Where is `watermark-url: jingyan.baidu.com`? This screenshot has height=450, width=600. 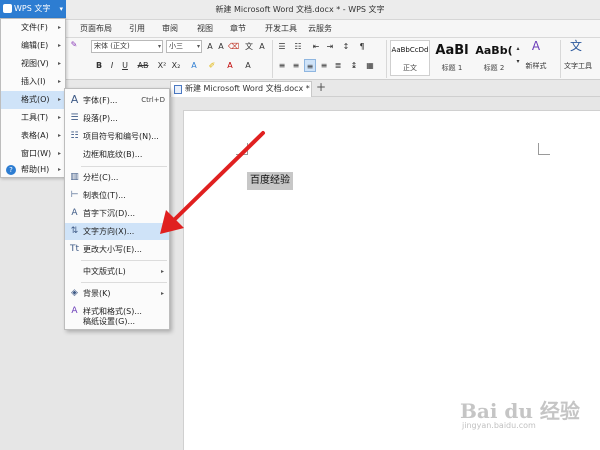
watermark-url: jingyan.baidu.com is located at coordinates (499, 425).